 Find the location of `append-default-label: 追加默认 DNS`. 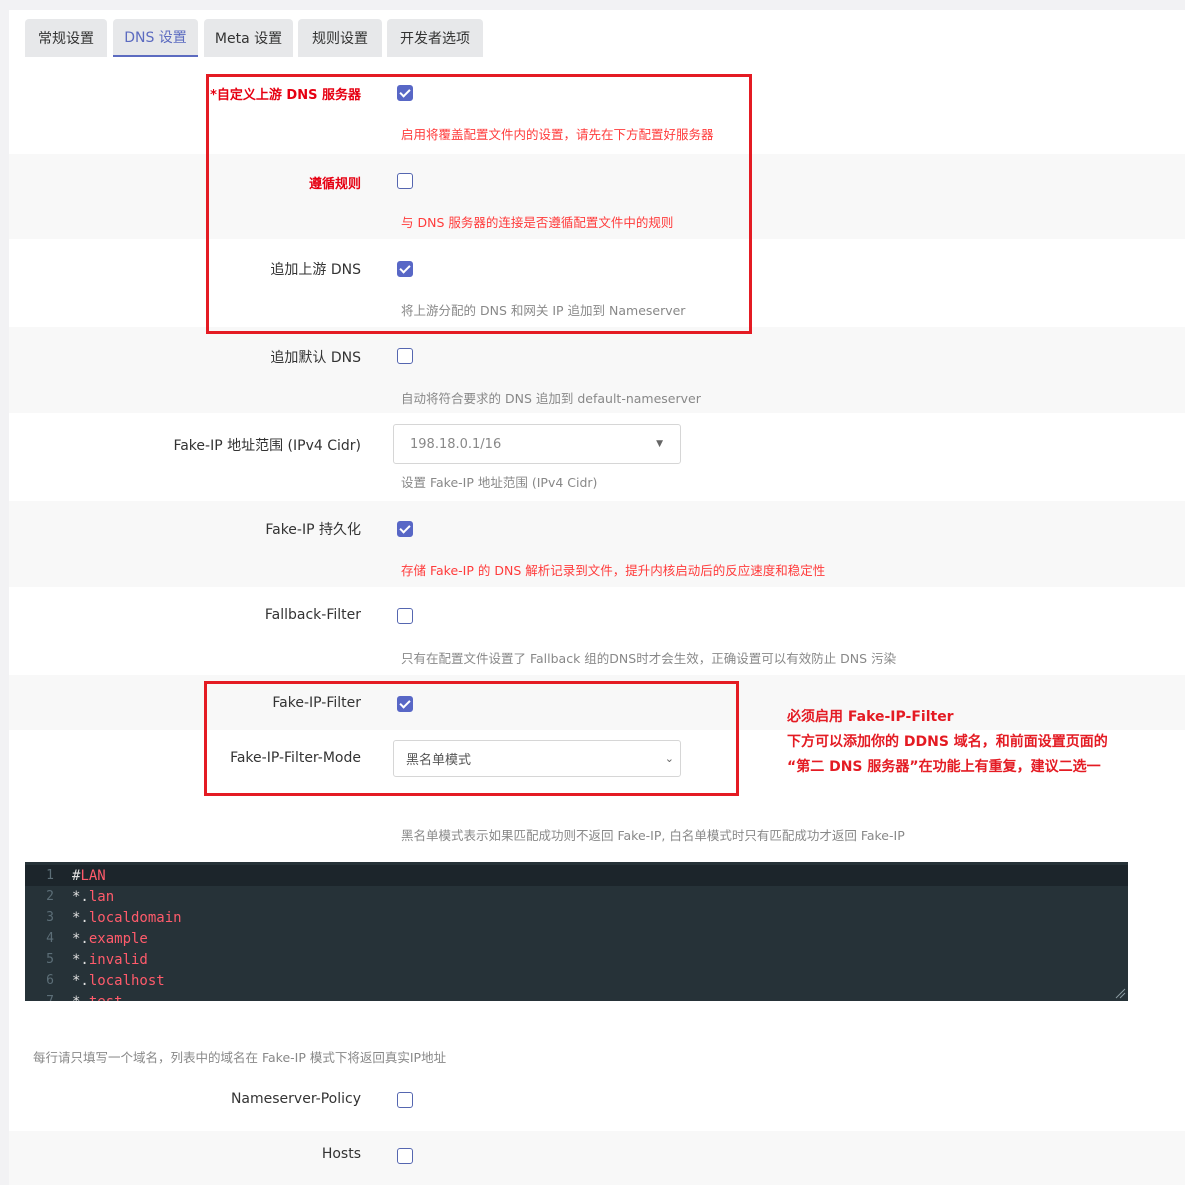

append-default-label: 追加默认 DNS is located at coordinates (315, 358).